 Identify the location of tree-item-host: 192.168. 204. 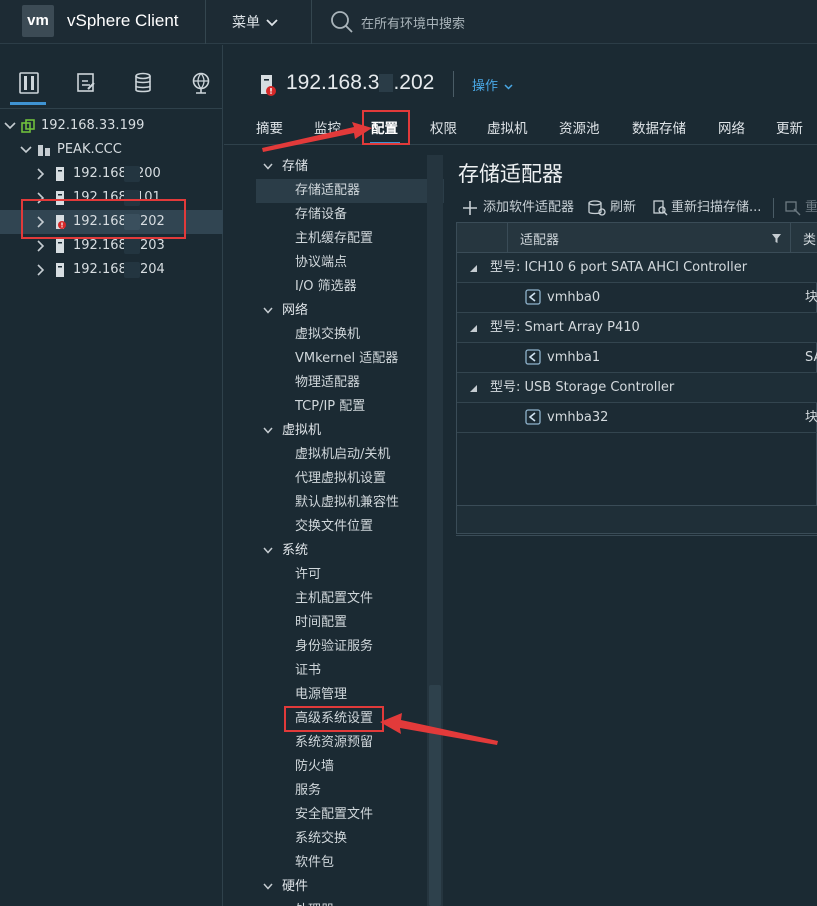
(111, 270).